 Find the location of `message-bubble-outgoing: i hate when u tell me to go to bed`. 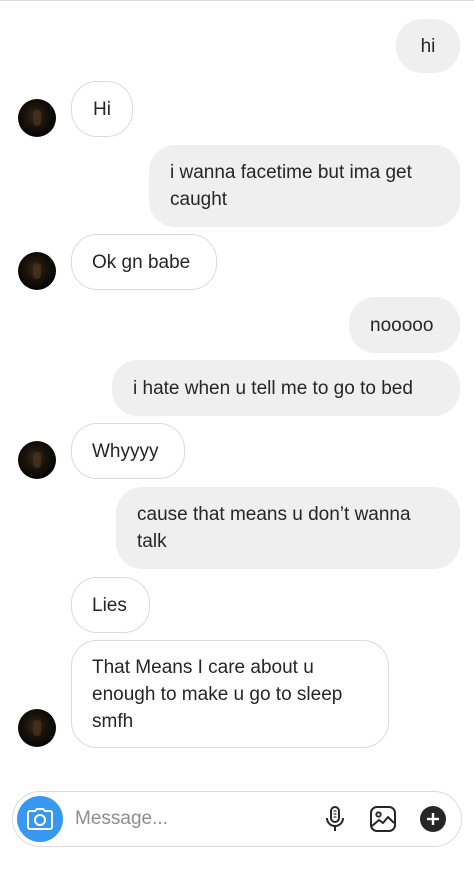

message-bubble-outgoing: i hate when u tell me to go to bed is located at coordinates (286, 388).